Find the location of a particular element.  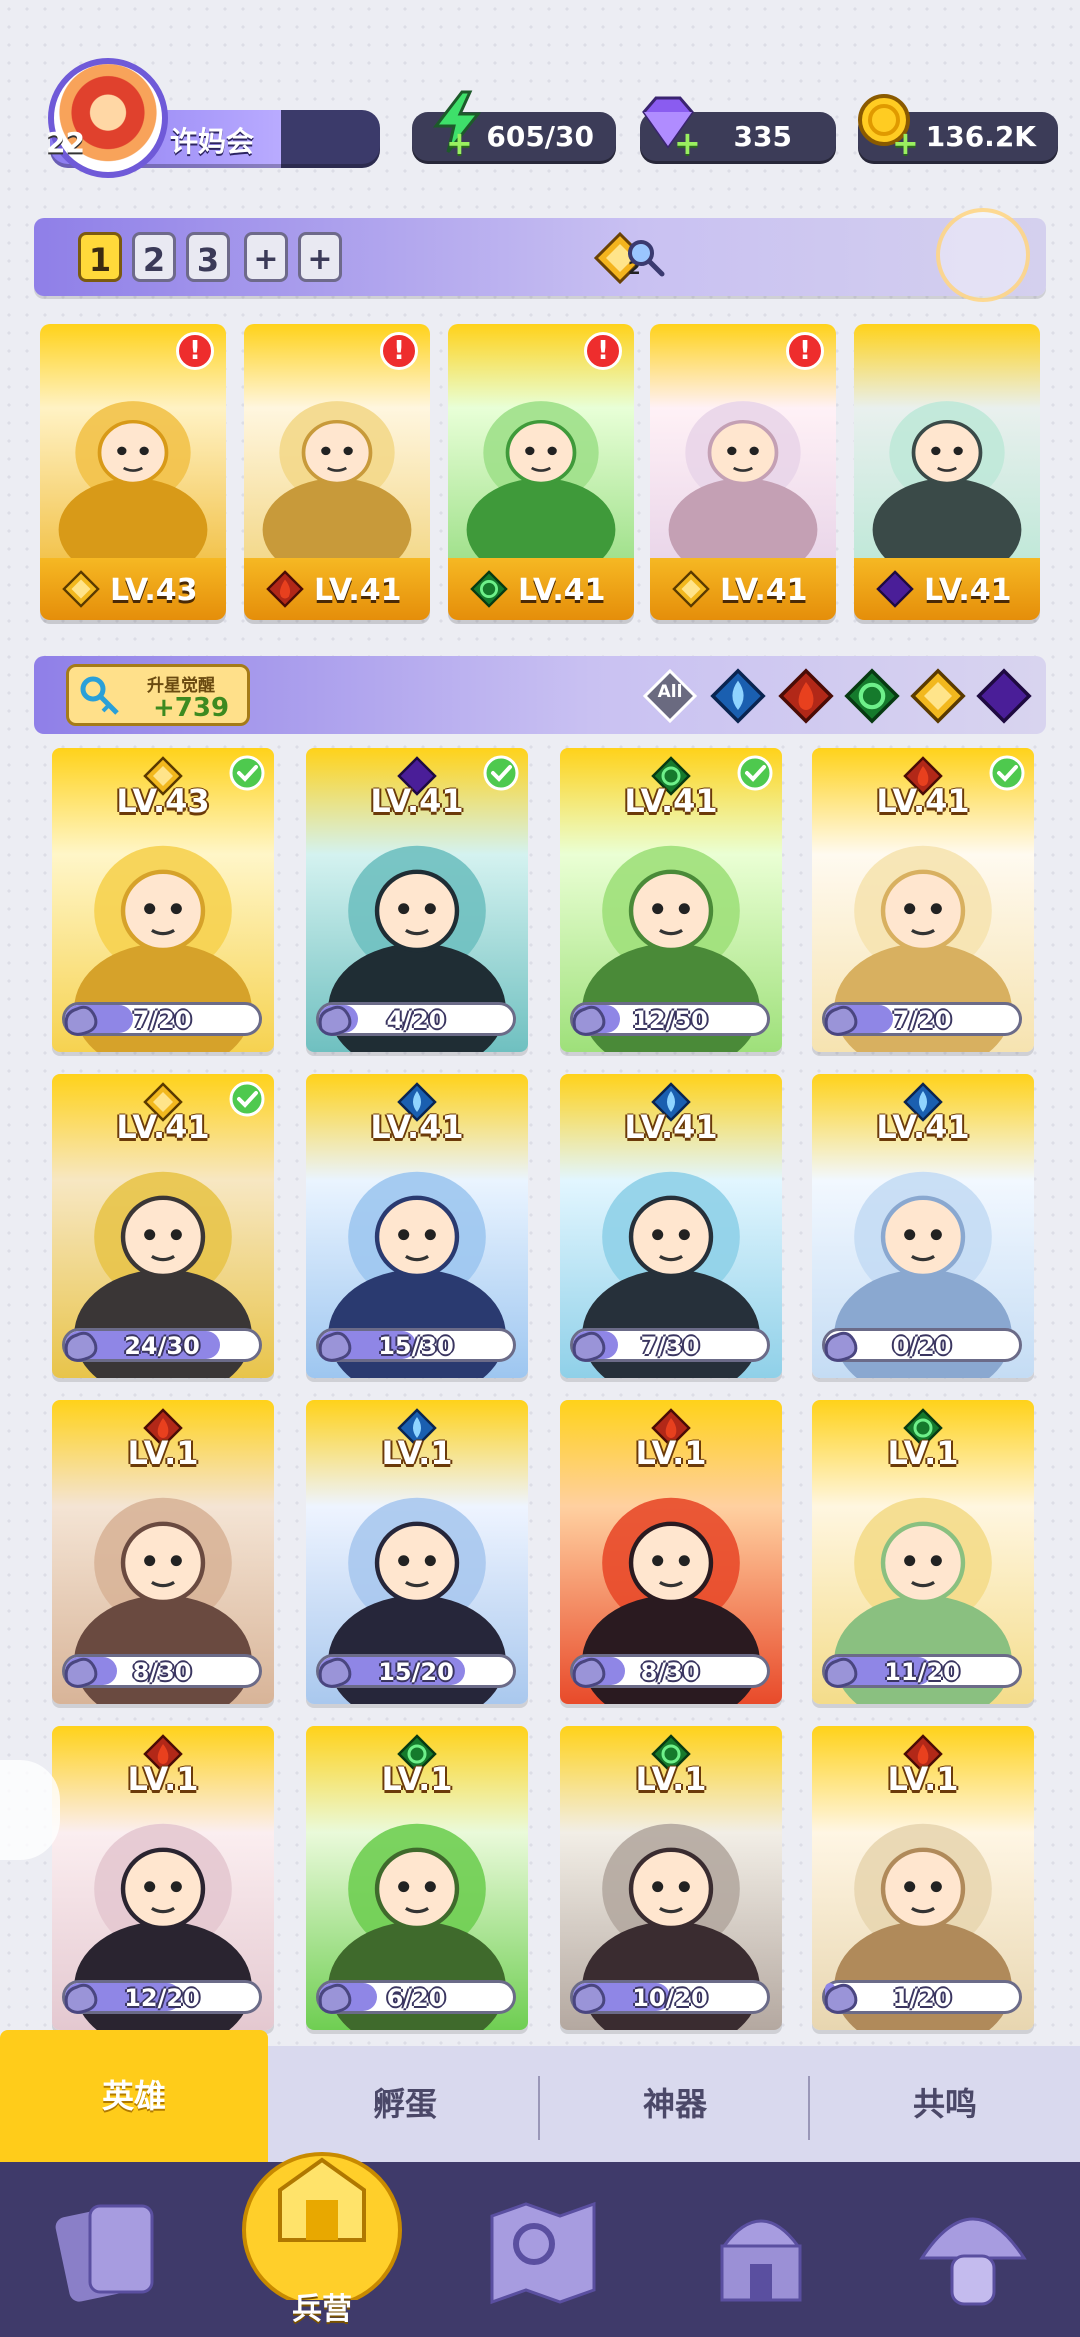

hero-card: LV.1 1/20 is located at coordinates (923, 1878).